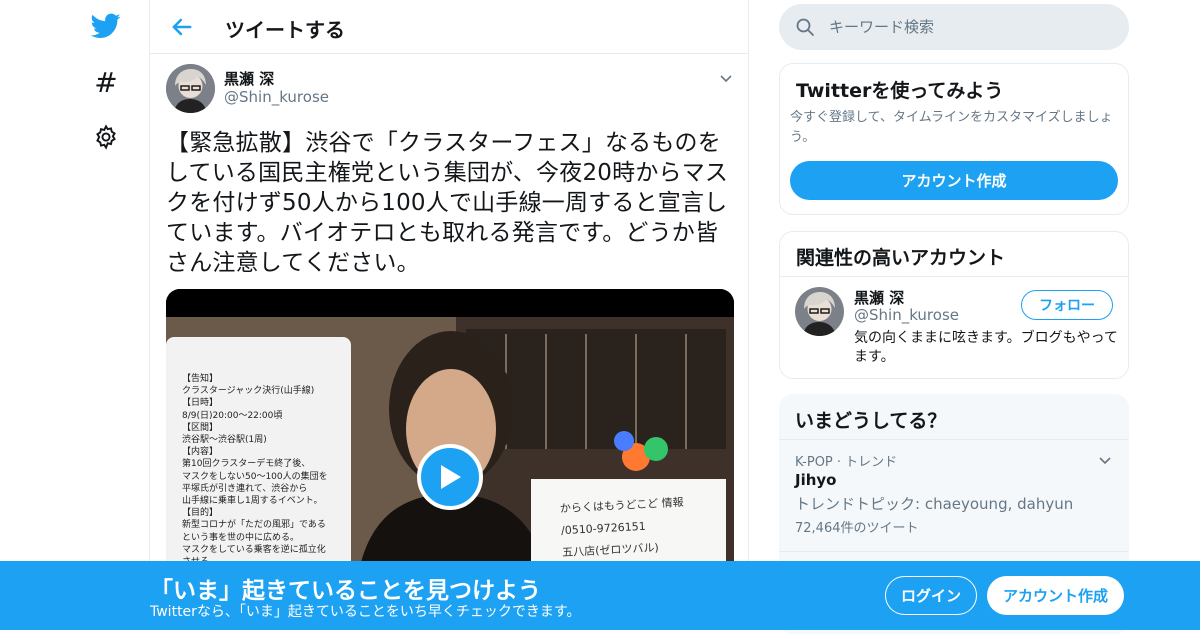 The width and height of the screenshot is (1200, 634). I want to click on create-account-button: アカウント作成, so click(954, 180).